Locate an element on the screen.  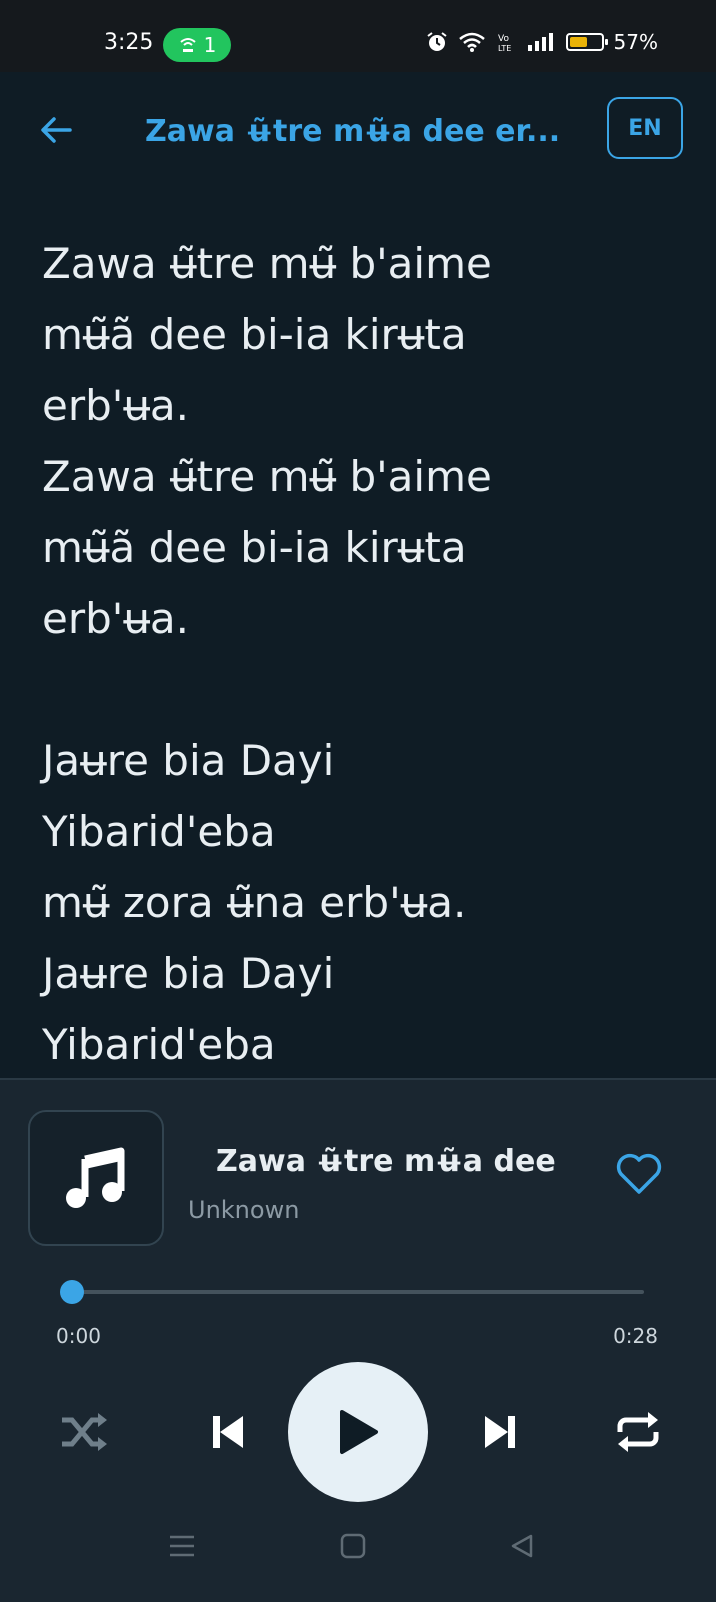
back-icon is located at coordinates (522, 1546).